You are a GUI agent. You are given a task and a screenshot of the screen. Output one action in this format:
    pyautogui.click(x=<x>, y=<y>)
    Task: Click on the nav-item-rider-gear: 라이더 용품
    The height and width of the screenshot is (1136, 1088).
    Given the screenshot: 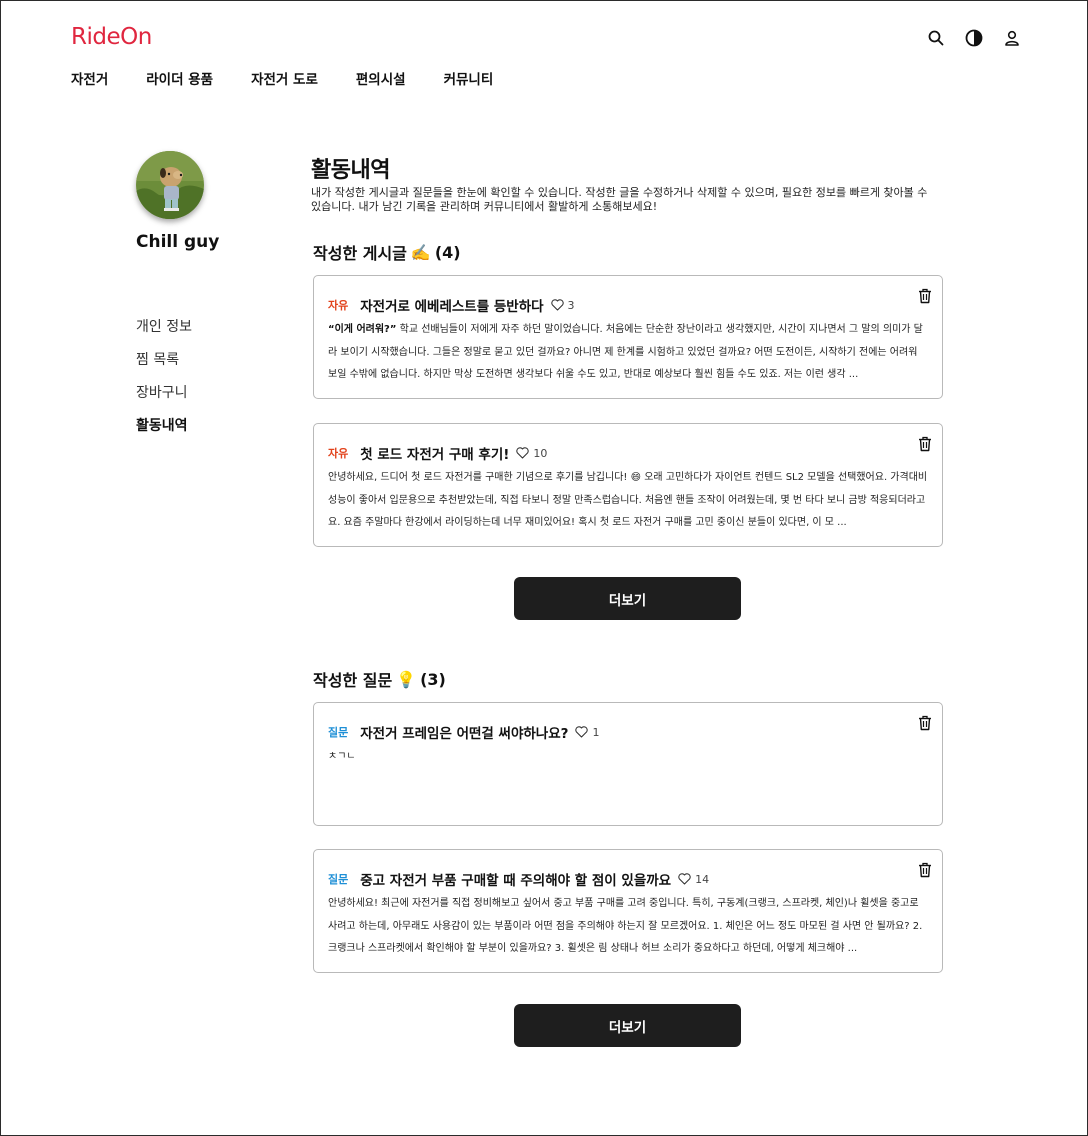 What is the action you would take?
    pyautogui.click(x=179, y=78)
    